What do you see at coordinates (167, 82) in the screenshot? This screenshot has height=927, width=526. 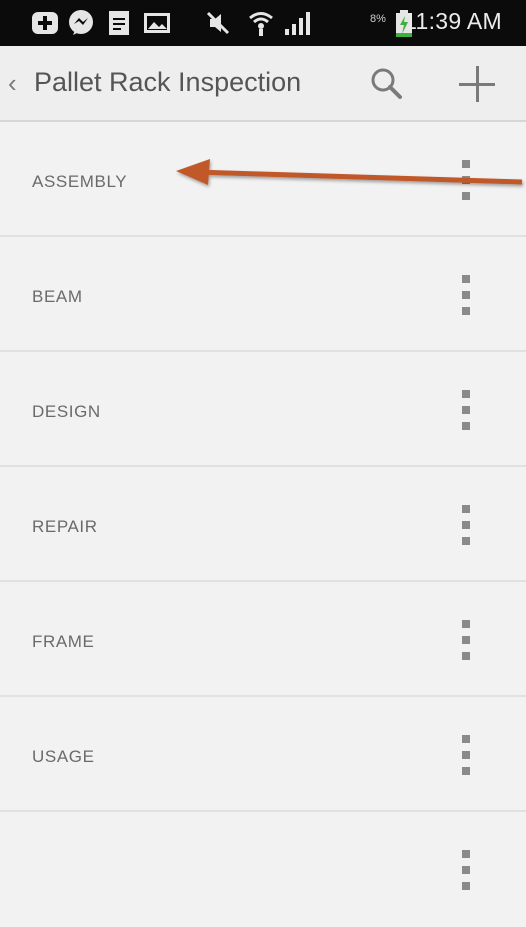 I see `page-title: Pallet Rack Inspection` at bounding box center [167, 82].